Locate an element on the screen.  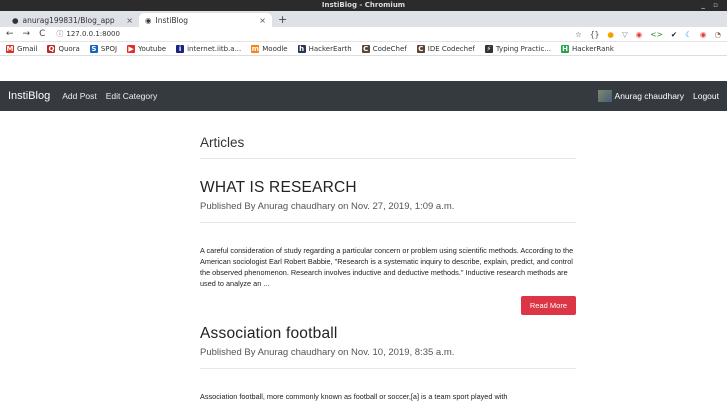
bookmark-label: Gmail is located at coordinates (27, 48).